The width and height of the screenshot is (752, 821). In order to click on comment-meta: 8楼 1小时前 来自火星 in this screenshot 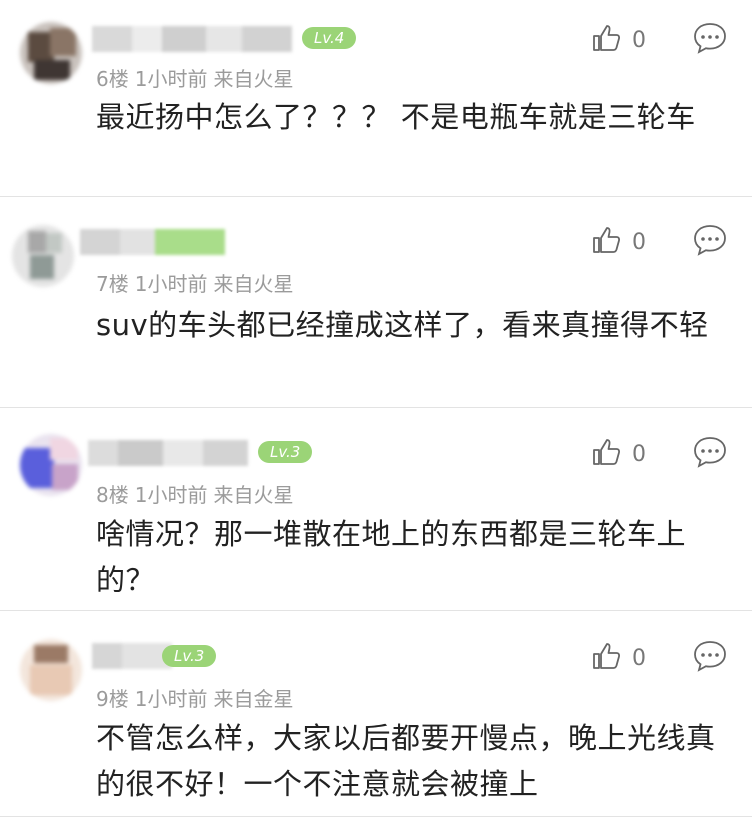, I will do `click(194, 493)`.